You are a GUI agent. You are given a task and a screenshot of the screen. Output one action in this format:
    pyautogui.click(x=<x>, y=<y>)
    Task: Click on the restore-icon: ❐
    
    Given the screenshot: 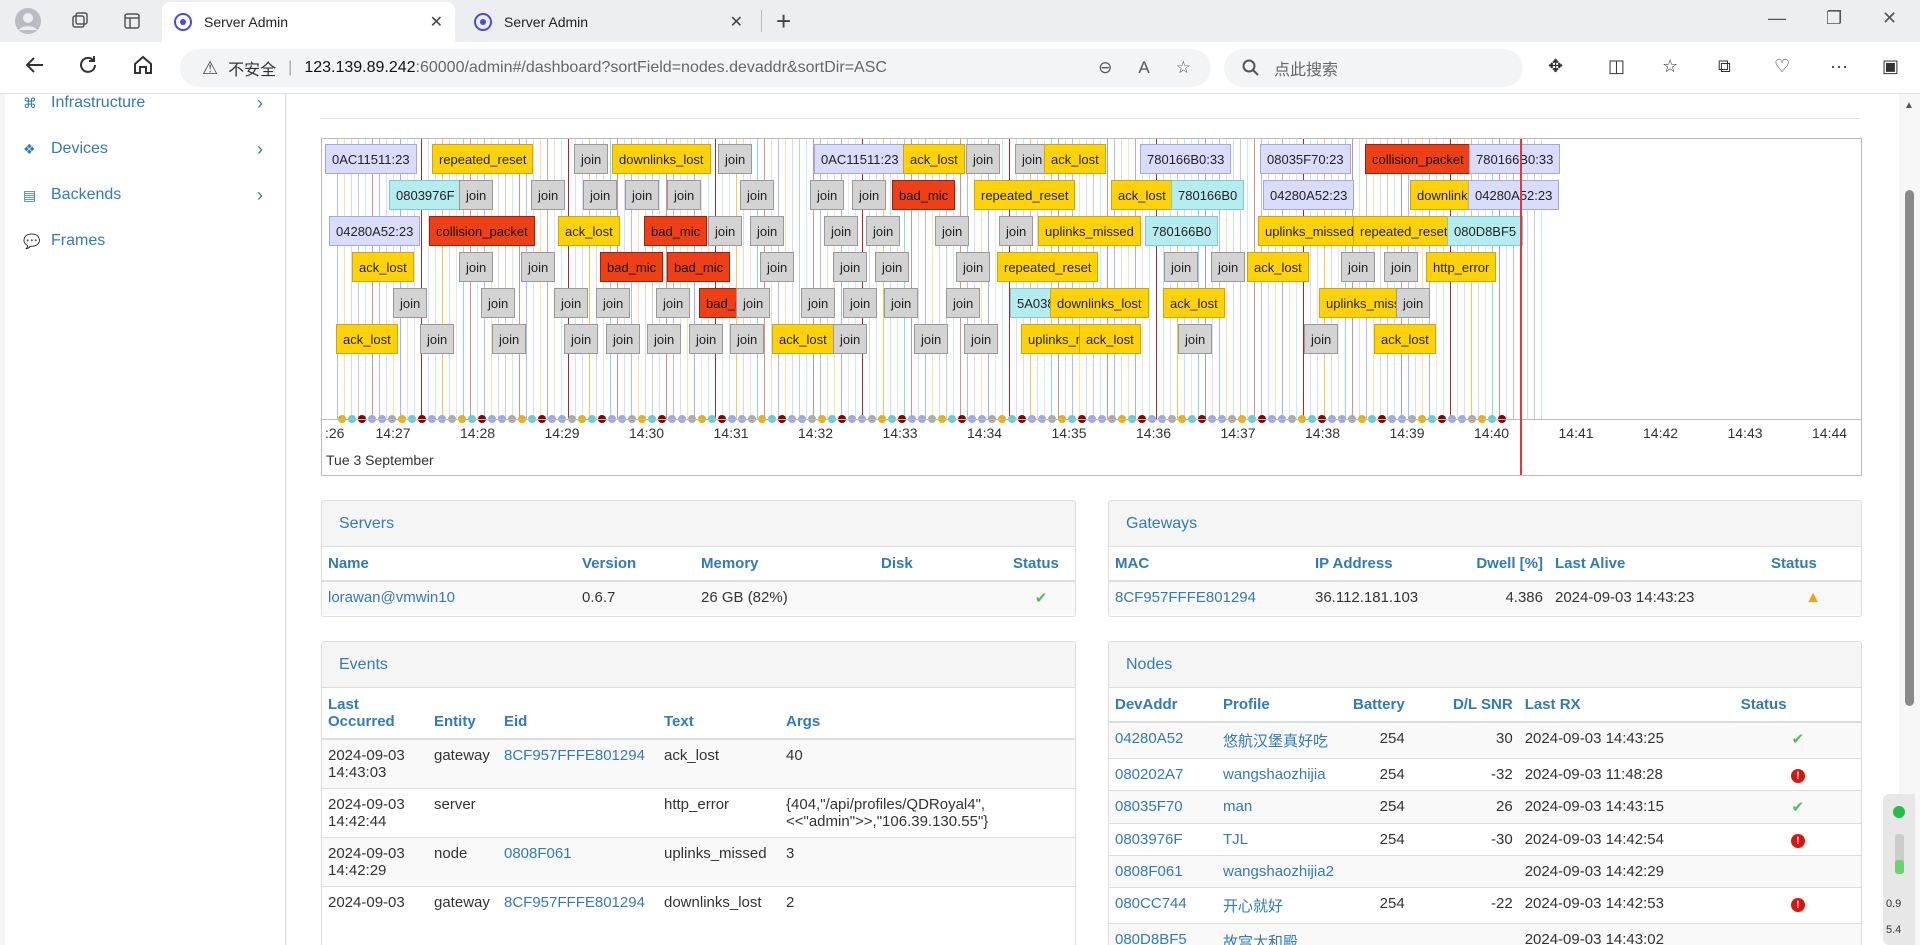 What is the action you would take?
    pyautogui.click(x=1834, y=18)
    